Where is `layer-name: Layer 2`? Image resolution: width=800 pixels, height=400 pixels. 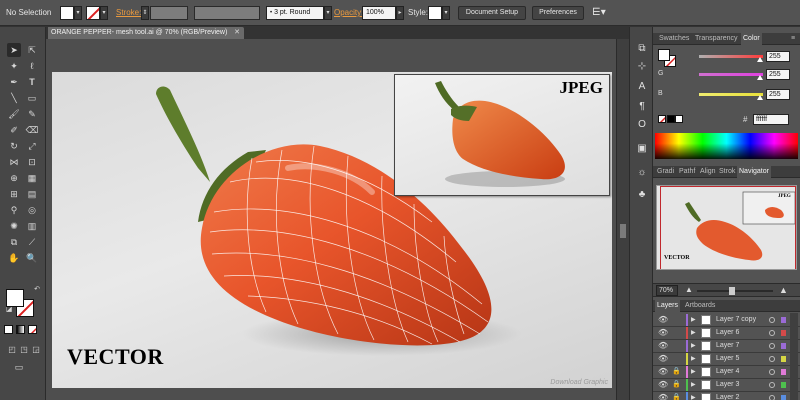
layer-name: Layer 2 is located at coordinates (727, 396).